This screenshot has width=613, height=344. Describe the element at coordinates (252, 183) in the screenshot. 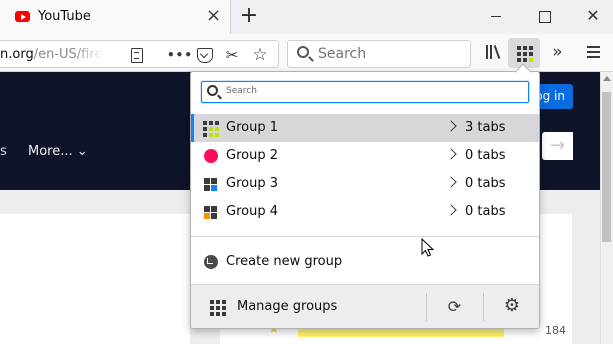

I see `group-name: Group 3` at that location.